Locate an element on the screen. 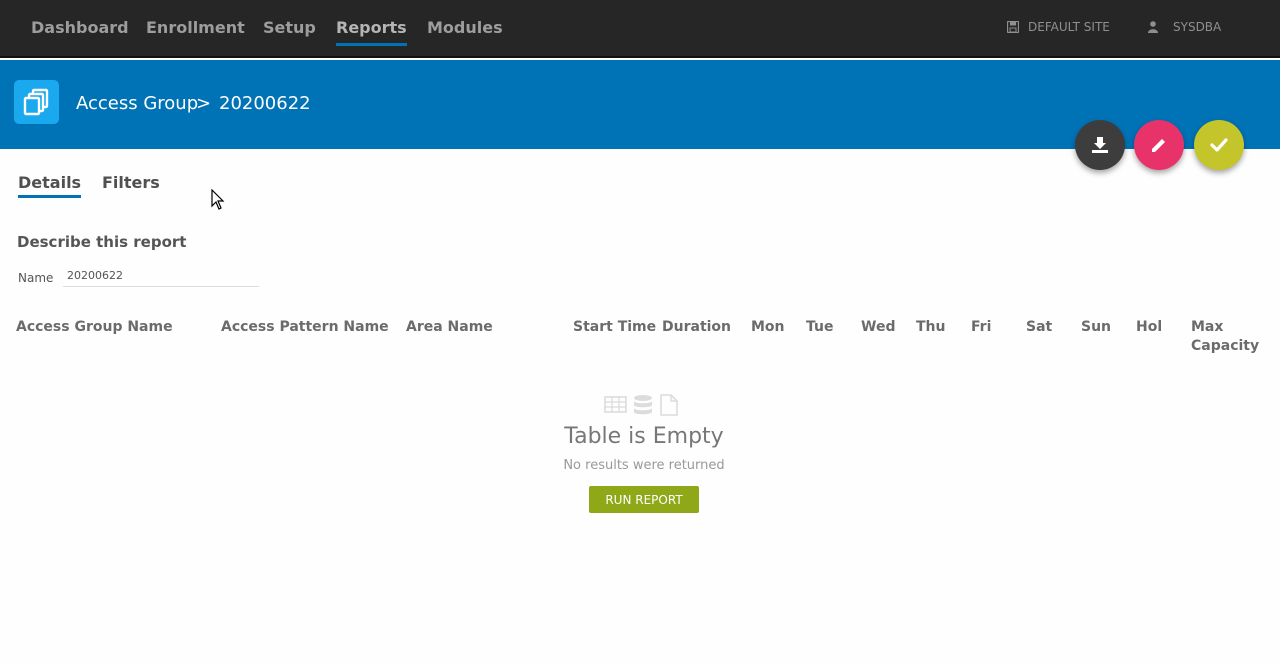  edit-button is located at coordinates (1159, 145).